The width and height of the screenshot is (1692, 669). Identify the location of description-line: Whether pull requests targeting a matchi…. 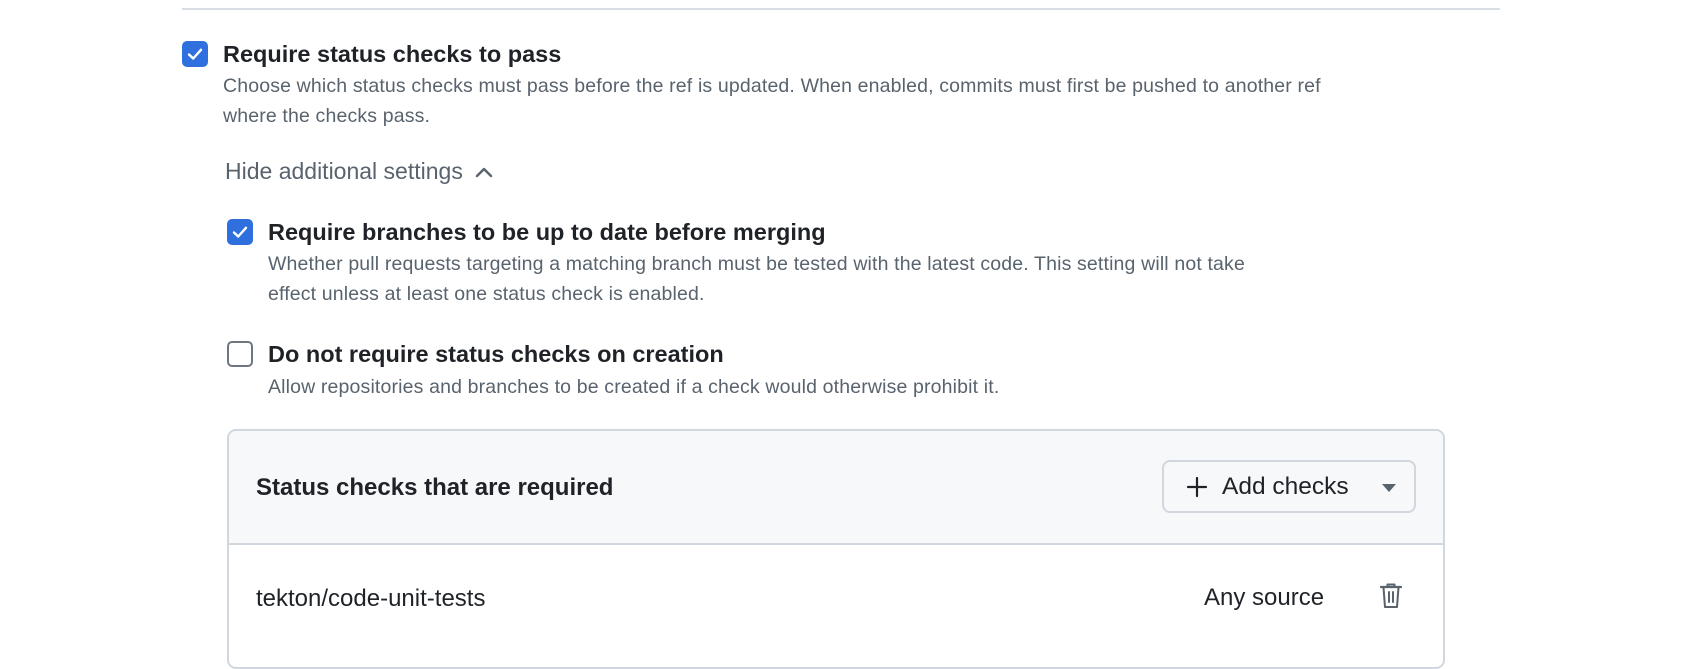
(756, 264).